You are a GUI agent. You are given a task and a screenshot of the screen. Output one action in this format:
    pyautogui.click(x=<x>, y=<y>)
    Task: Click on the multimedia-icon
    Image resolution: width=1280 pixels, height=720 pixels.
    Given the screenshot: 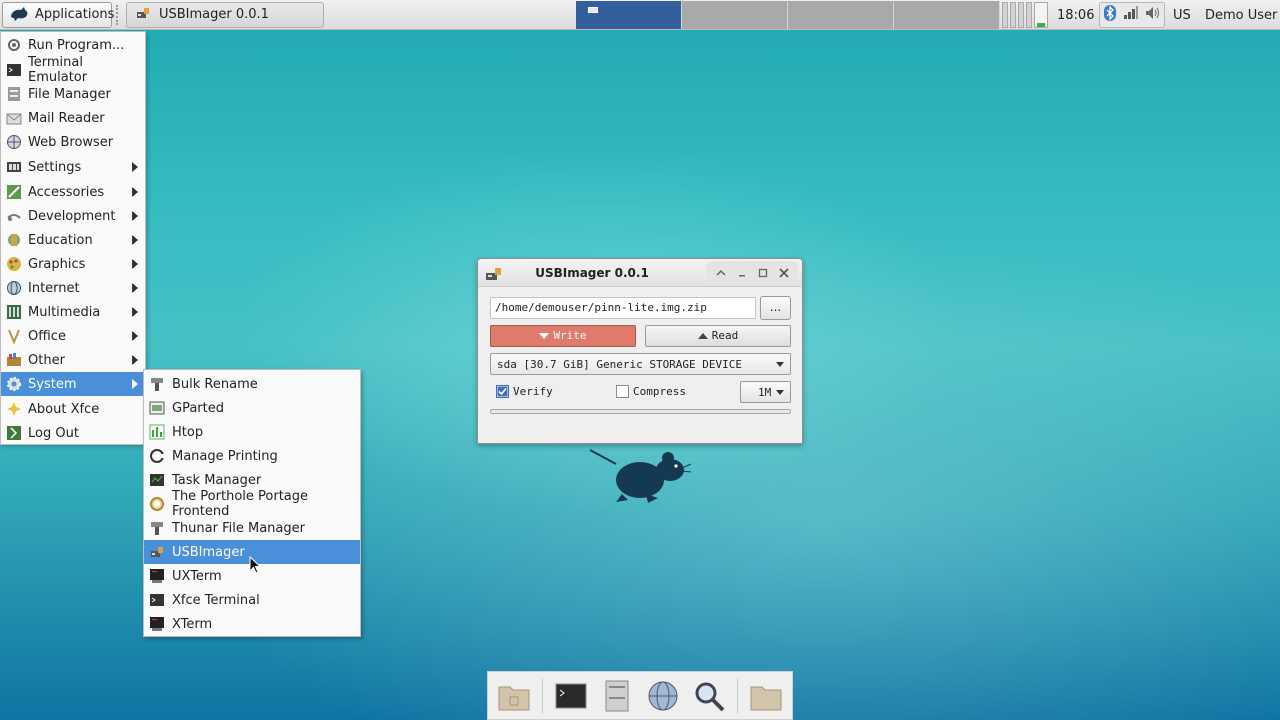 What is the action you would take?
    pyautogui.click(x=14, y=312)
    